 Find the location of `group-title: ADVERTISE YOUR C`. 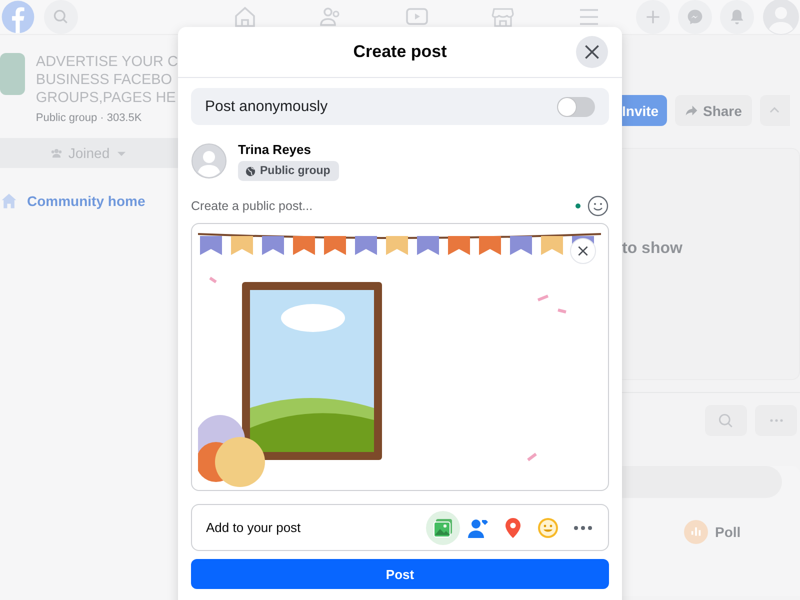

group-title: ADVERTISE YOUR C is located at coordinates (107, 62).